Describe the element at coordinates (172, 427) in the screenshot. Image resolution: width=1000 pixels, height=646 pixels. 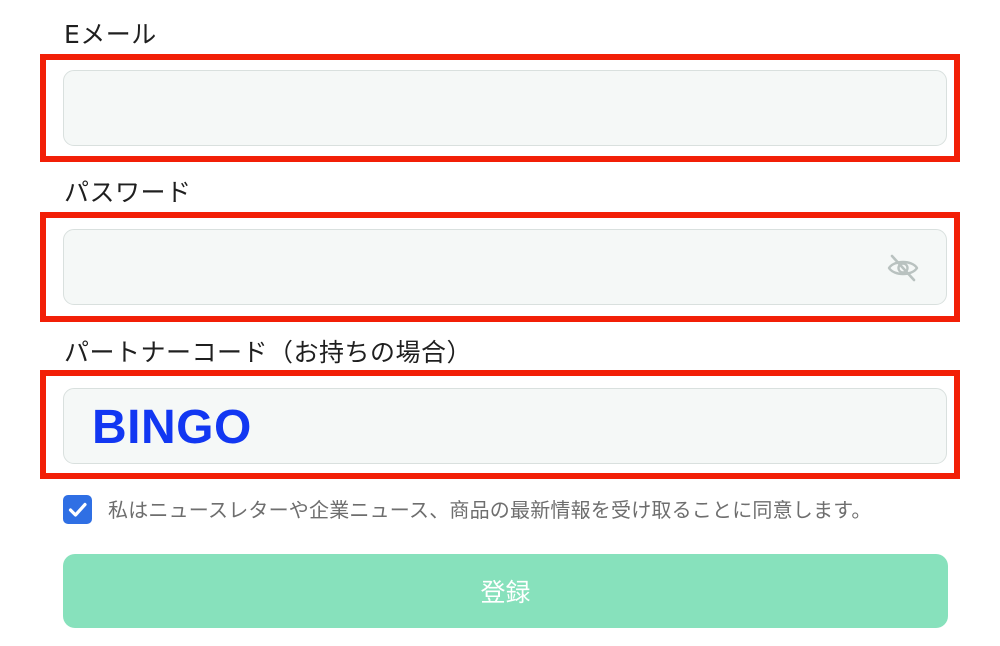
I see `bingo-annotation: BINGO` at that location.